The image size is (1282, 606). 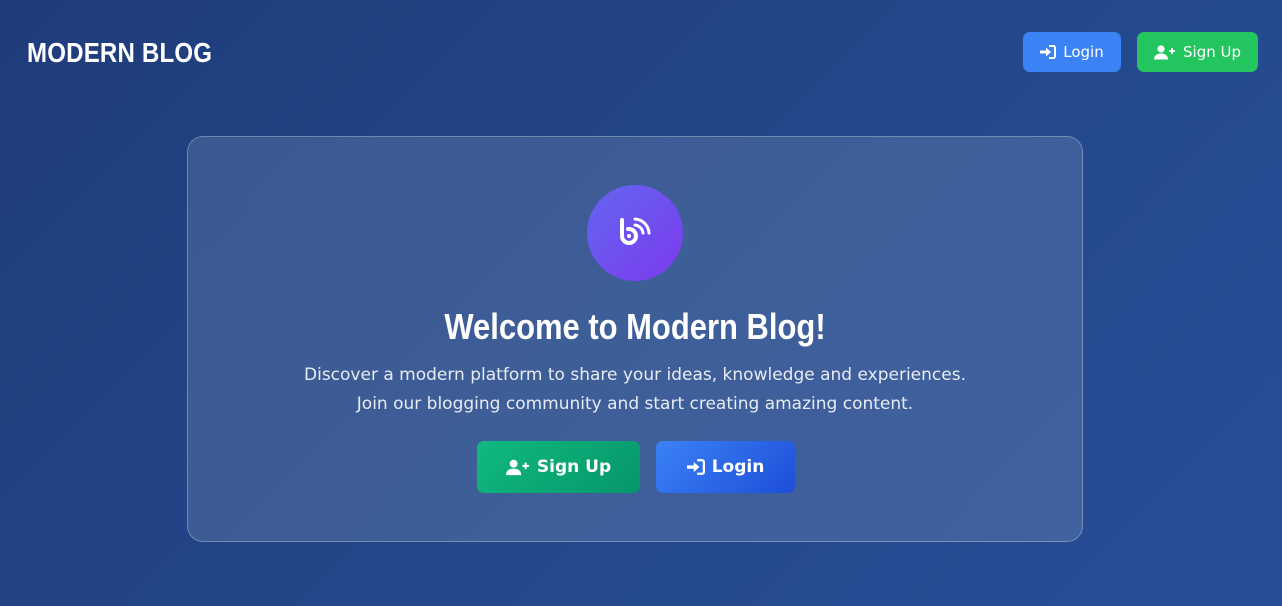 What do you see at coordinates (574, 467) in the screenshot?
I see `signup-label: Sign Up` at bounding box center [574, 467].